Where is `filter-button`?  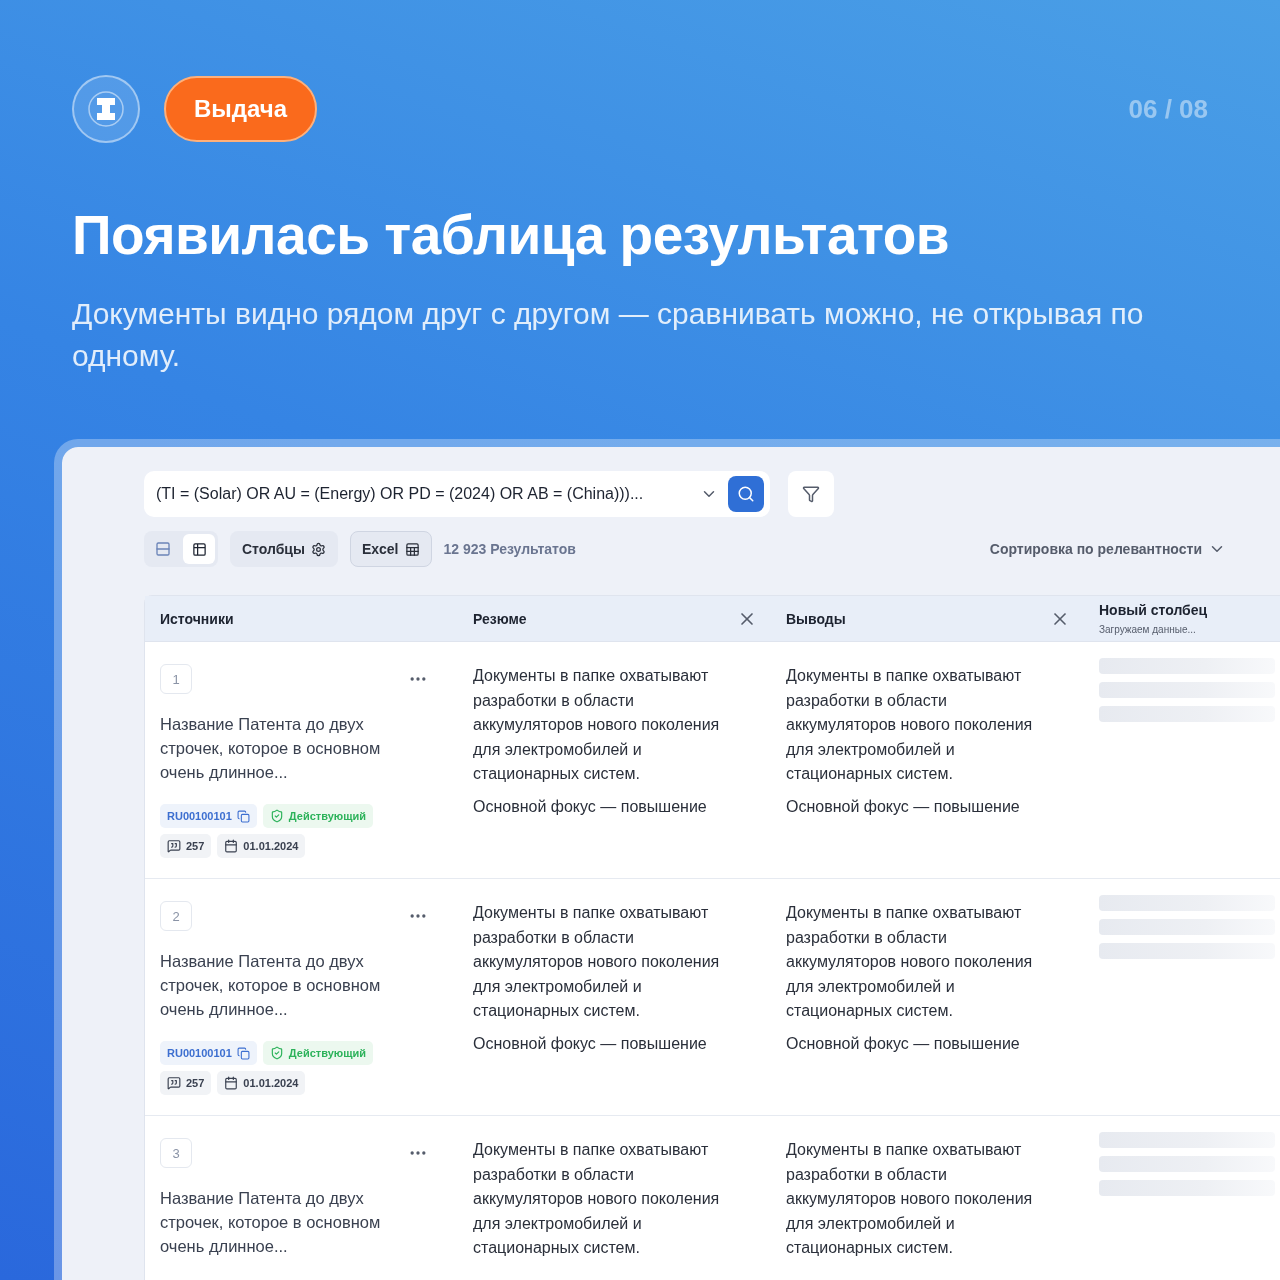 filter-button is located at coordinates (811, 494).